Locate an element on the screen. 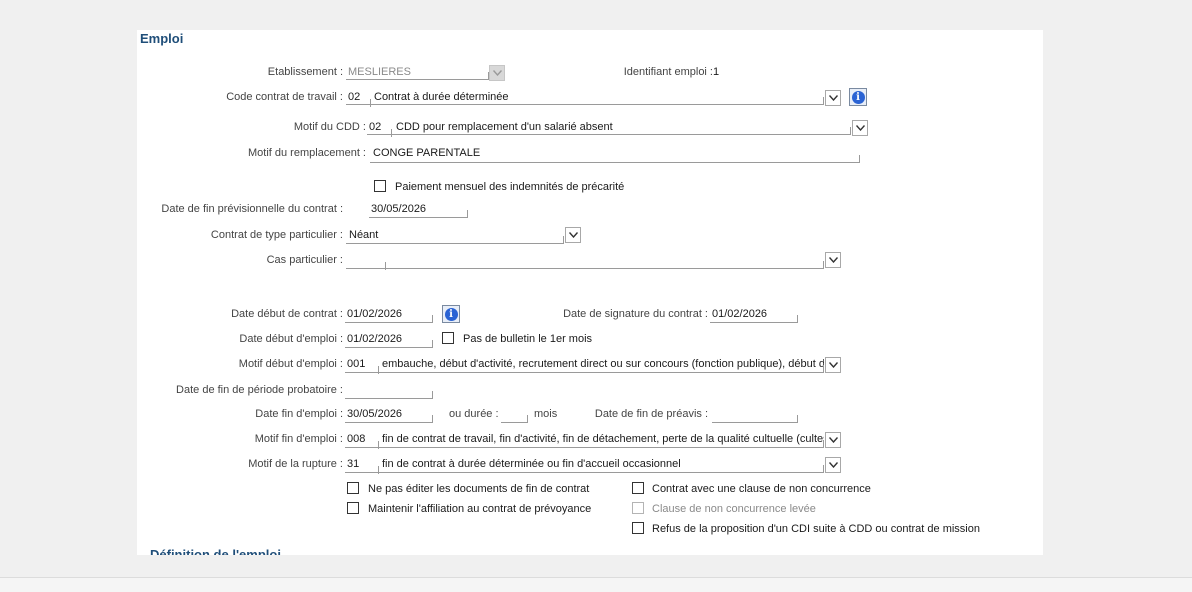 The width and height of the screenshot is (1192, 592). special-case-dropdown is located at coordinates (833, 260).